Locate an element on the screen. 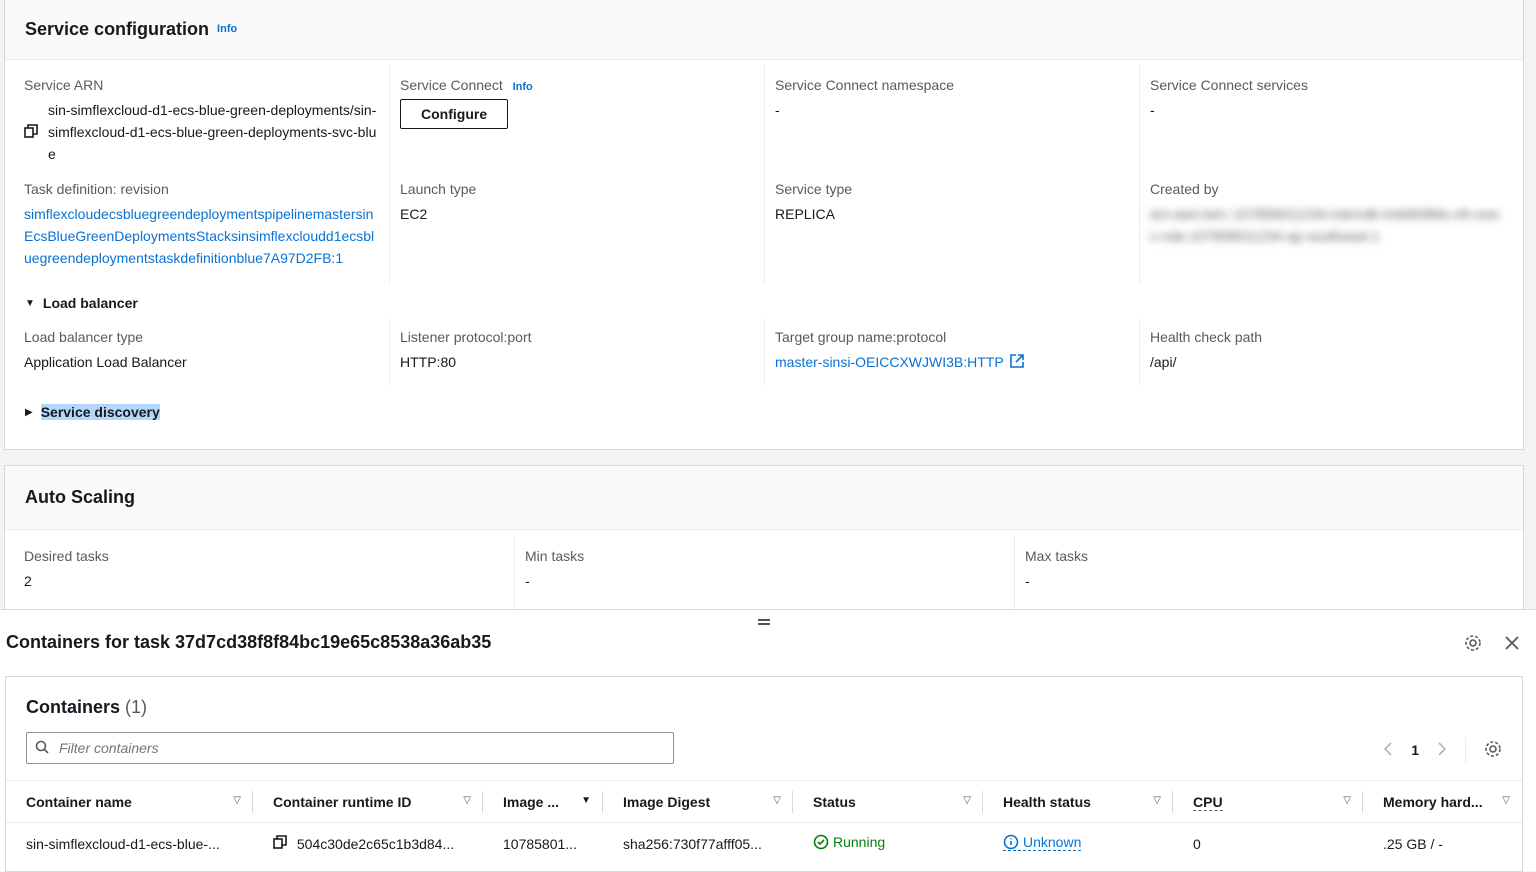 The image size is (1536, 872). column-header-cpu: CPU ▽ is located at coordinates (1268, 801).